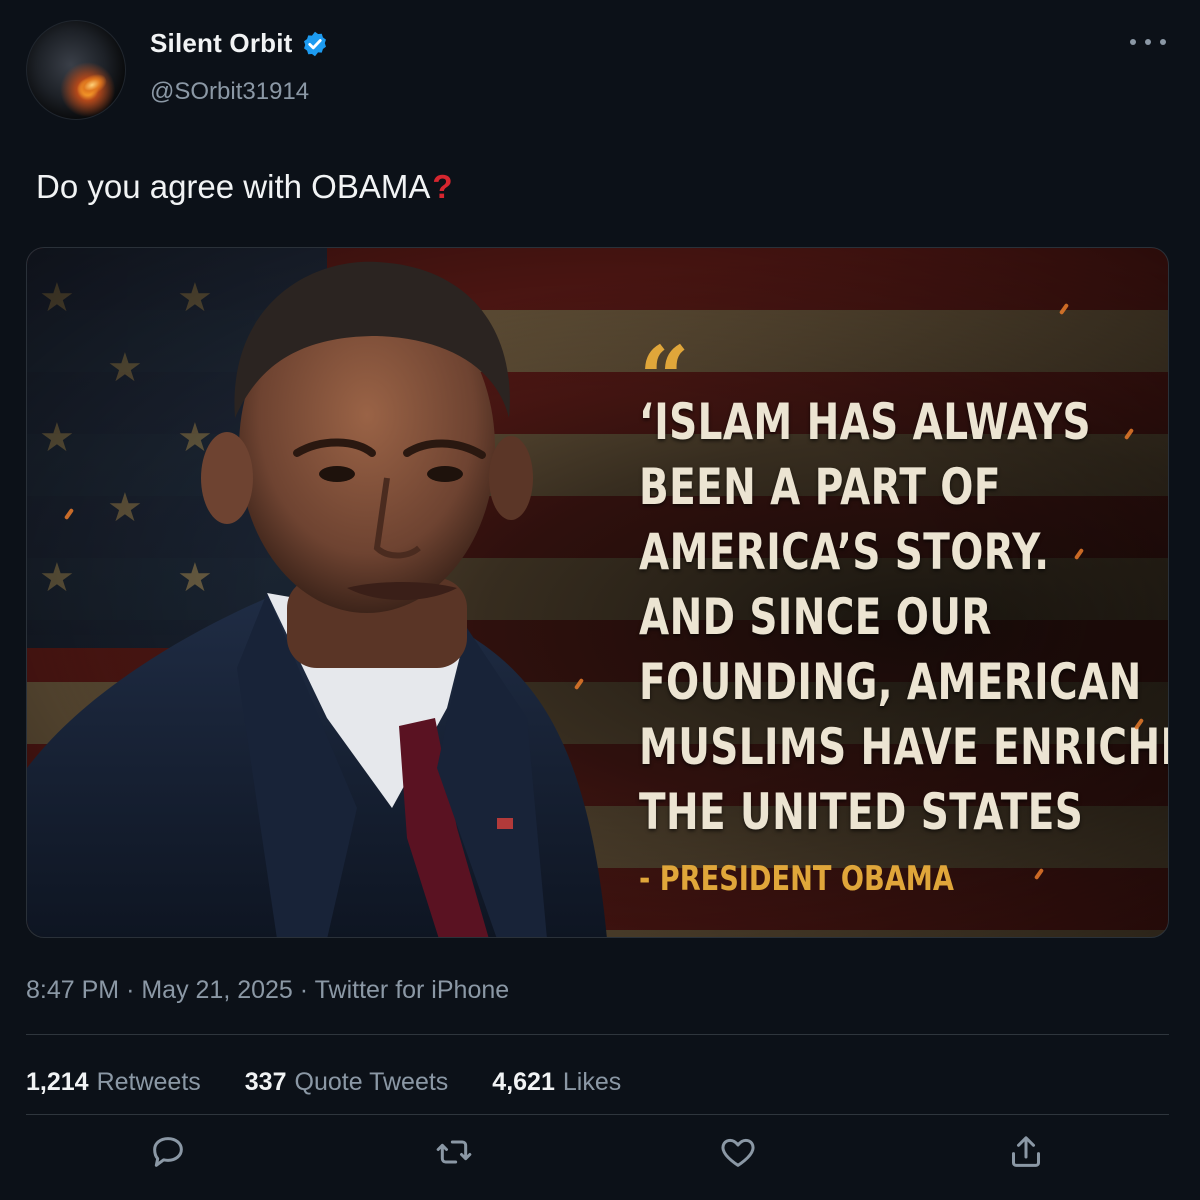 The image size is (1200, 1200). What do you see at coordinates (442, 186) in the screenshot?
I see `red-question-mark-icon: ?` at bounding box center [442, 186].